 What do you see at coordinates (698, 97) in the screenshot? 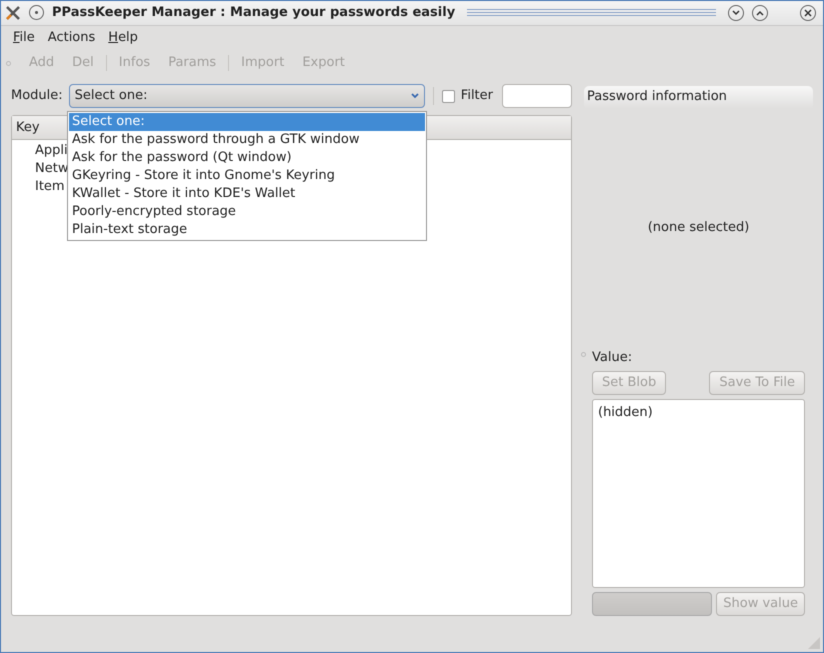
I see `info-header: Password information` at bounding box center [698, 97].